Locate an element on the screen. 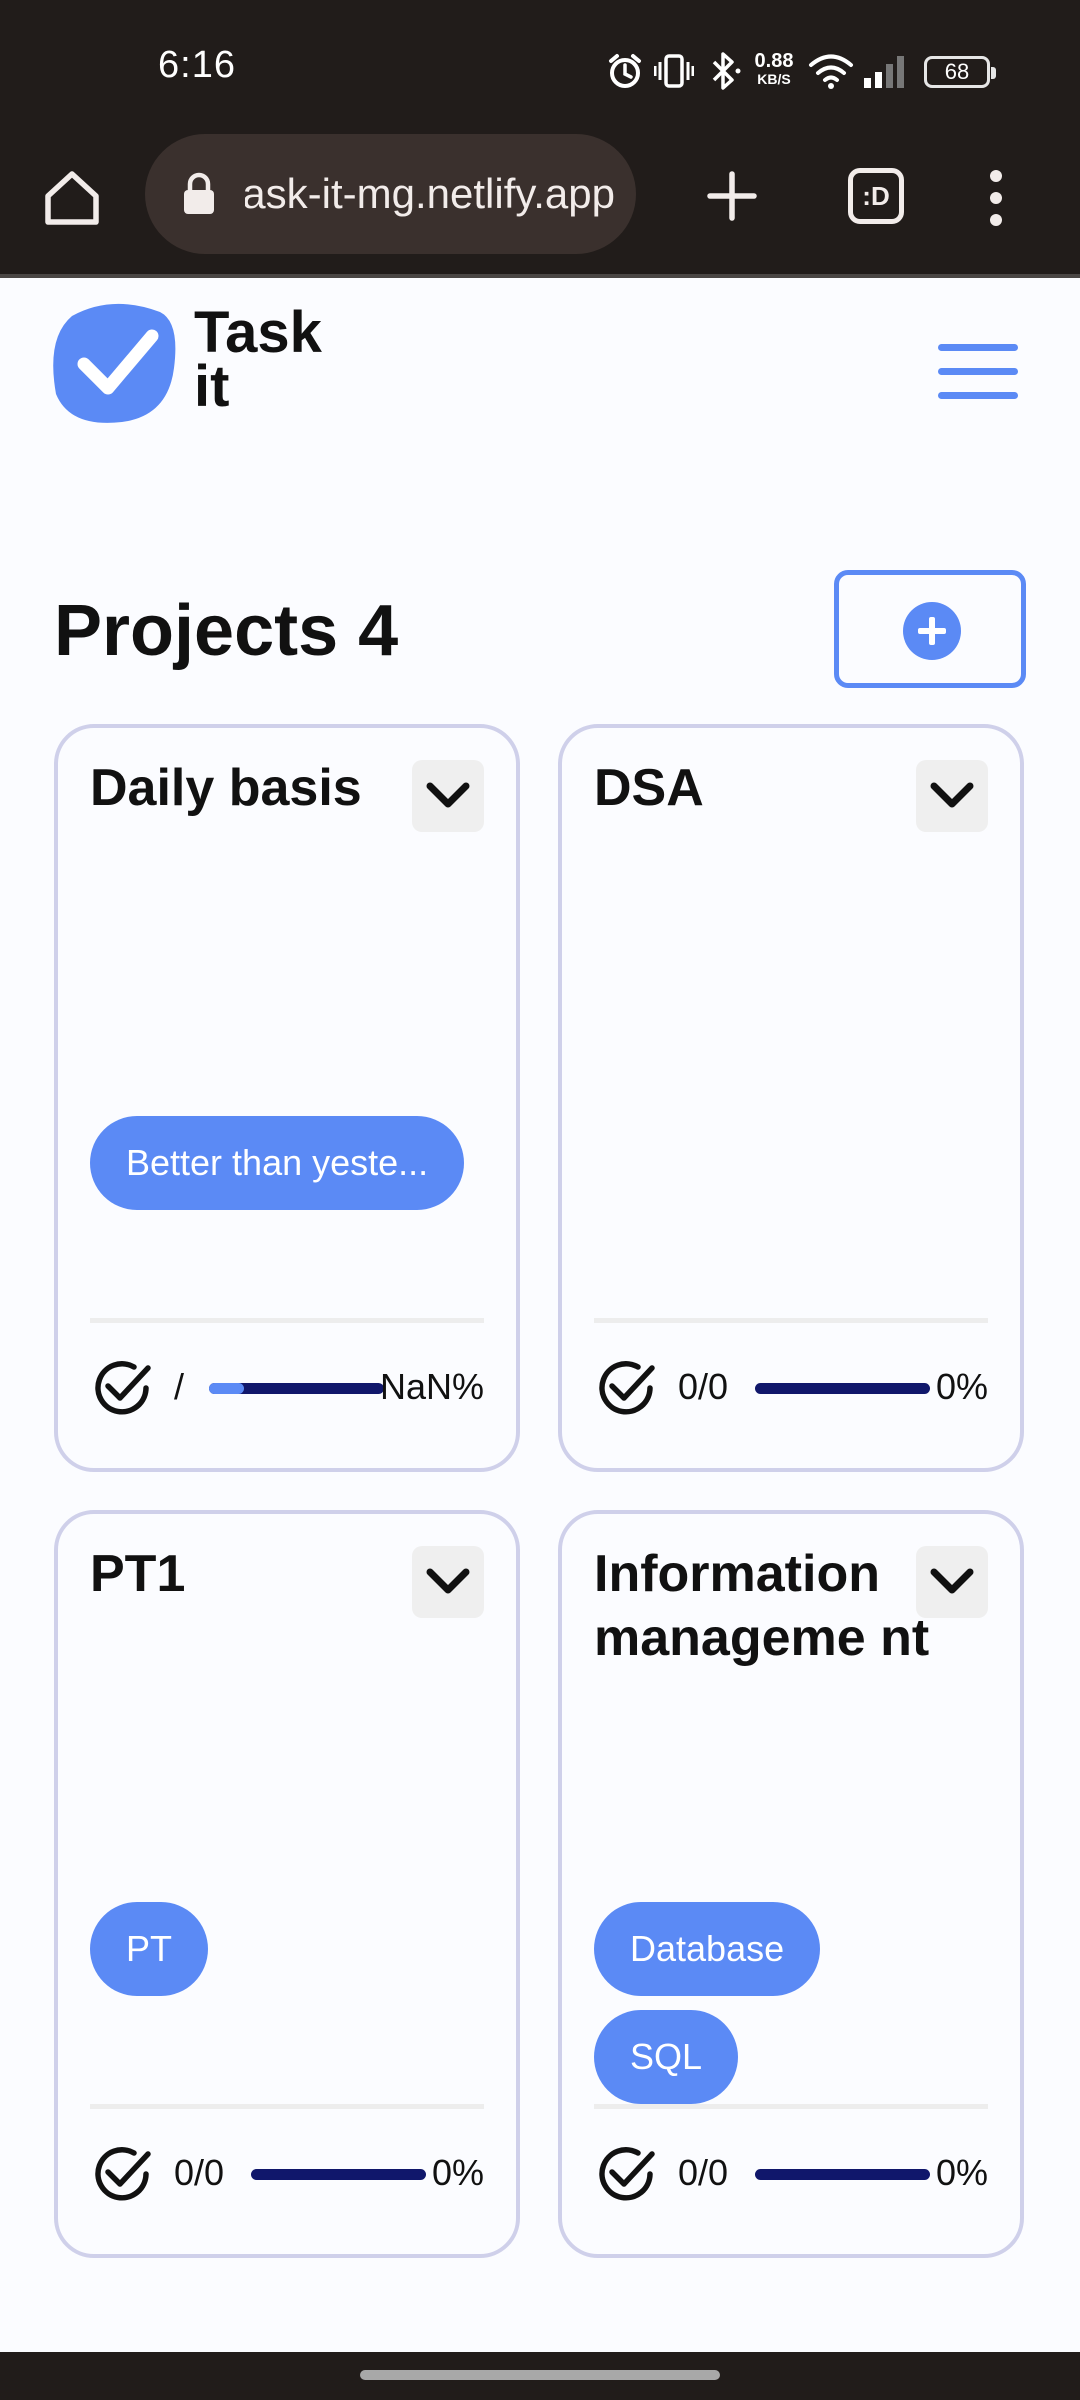 Image resolution: width=1080 pixels, height=2400 pixels. browser-toolbar: task-it-mg.netlify.app :D is located at coordinates (540, 204).